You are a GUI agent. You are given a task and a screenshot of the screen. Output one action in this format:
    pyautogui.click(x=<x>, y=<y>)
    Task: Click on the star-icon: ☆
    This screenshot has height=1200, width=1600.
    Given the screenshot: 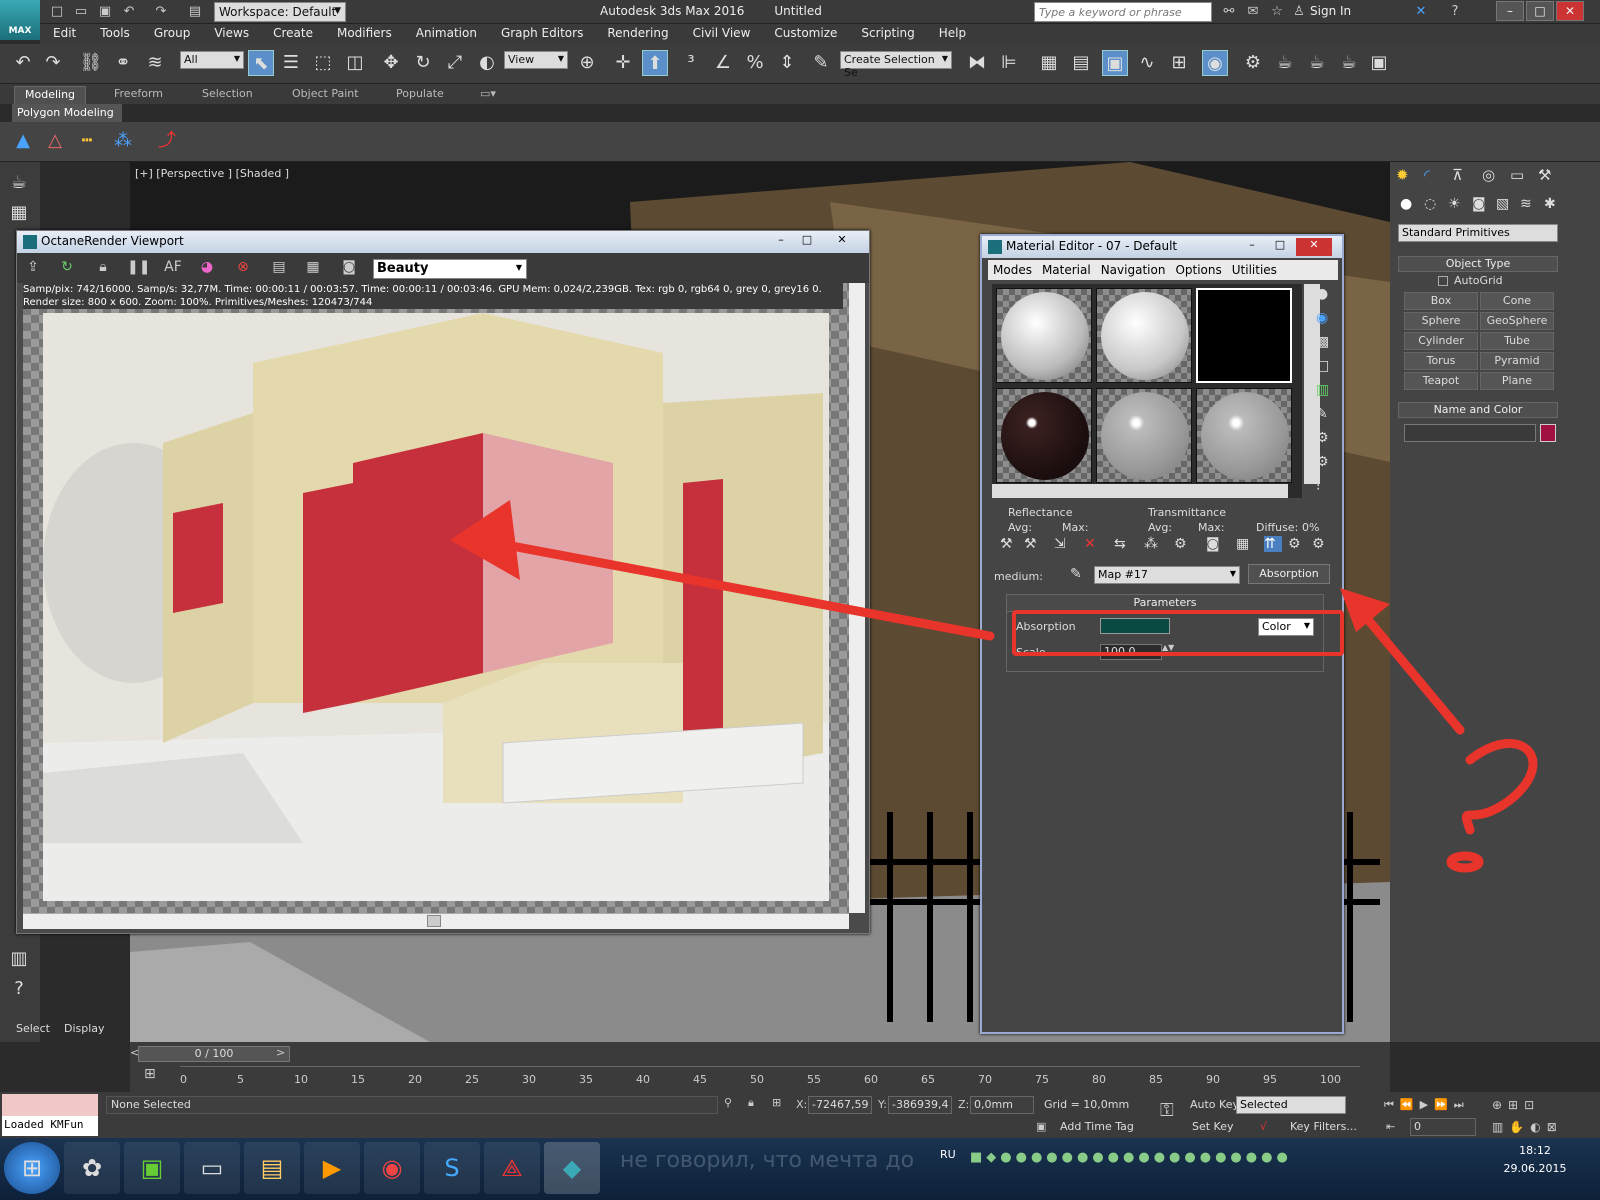 What is the action you would take?
    pyautogui.click(x=1277, y=12)
    